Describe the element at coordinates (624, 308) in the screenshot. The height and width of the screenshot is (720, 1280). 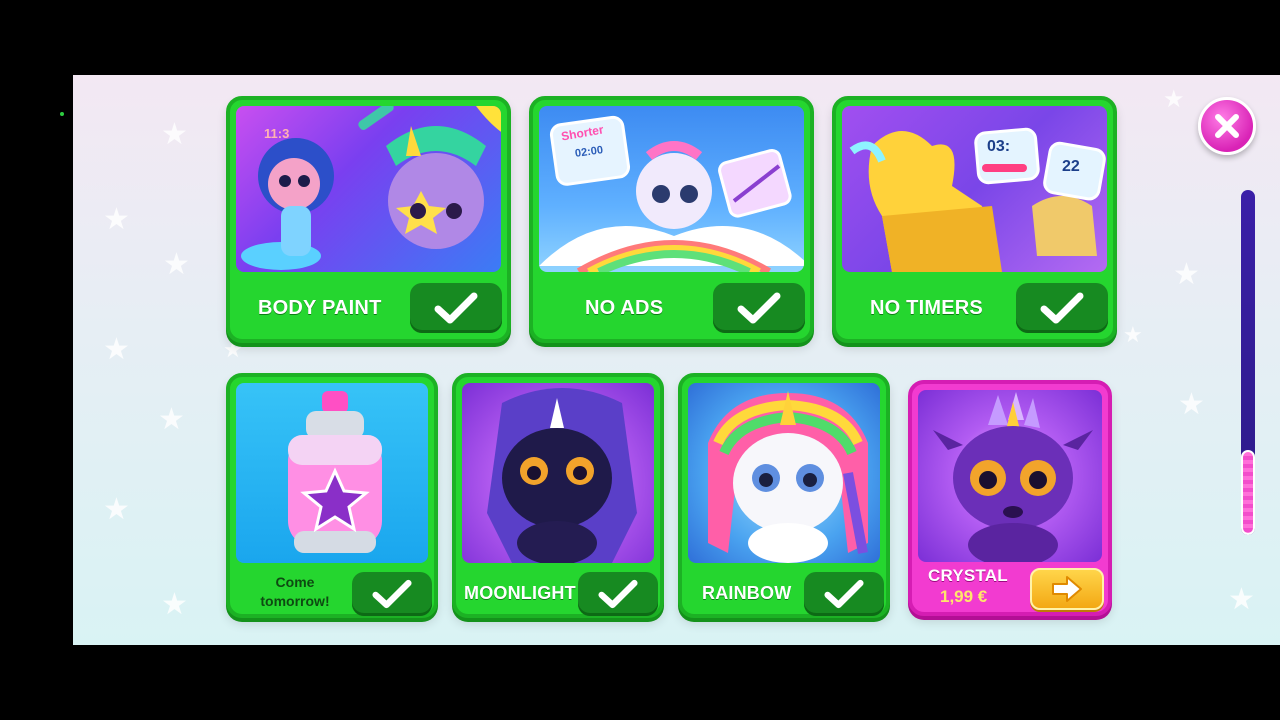
I see `no-ads-label: NO ADS` at that location.